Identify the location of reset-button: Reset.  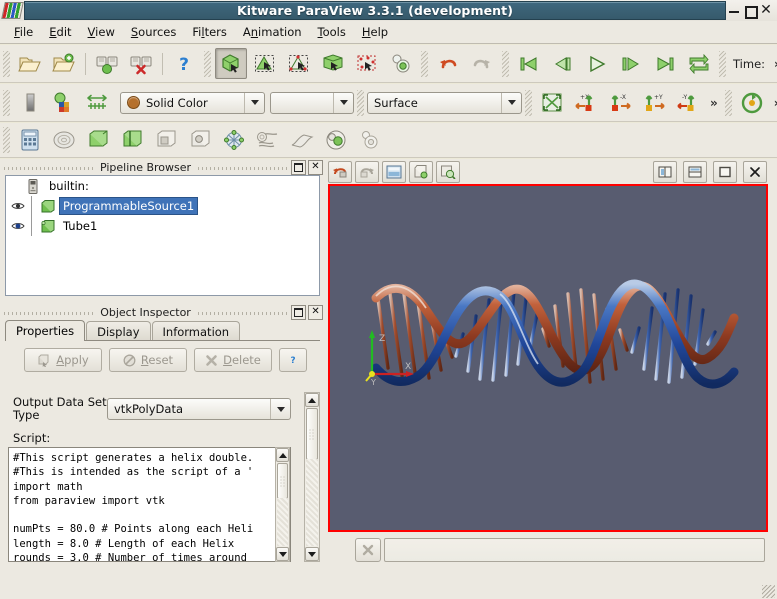
(148, 360).